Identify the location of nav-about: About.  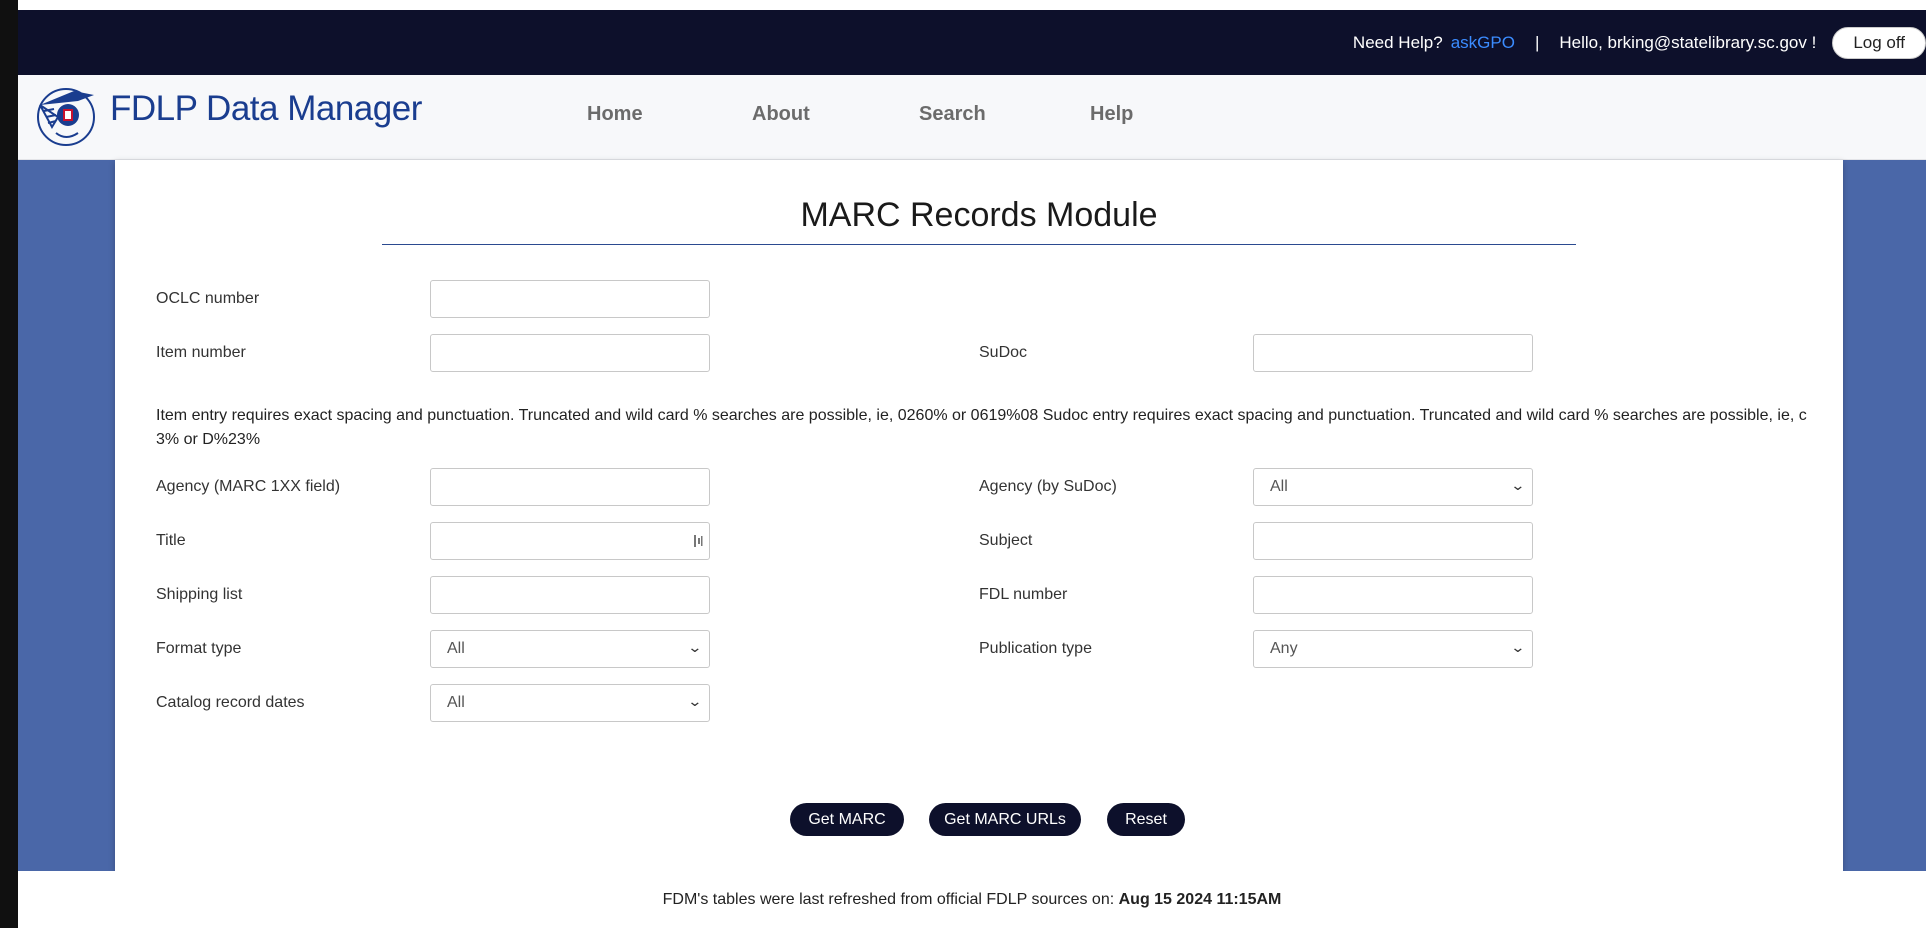
(781, 114).